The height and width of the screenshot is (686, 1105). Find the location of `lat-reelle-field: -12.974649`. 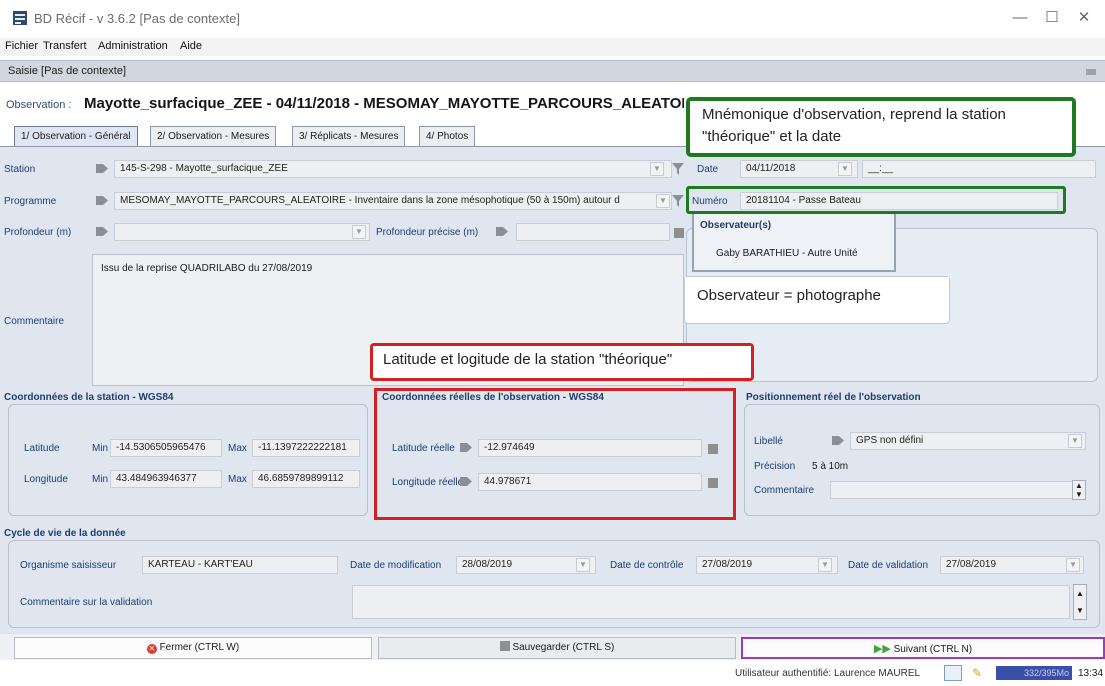

lat-reelle-field: -12.974649 is located at coordinates (590, 448).